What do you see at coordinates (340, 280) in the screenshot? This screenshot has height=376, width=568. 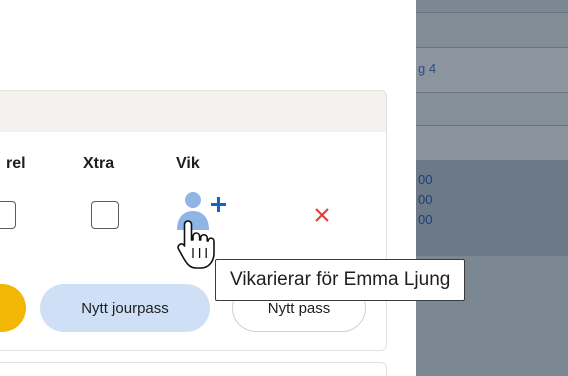 I see `substitute-tooltip: Vikarierar för Emma Ljung` at bounding box center [340, 280].